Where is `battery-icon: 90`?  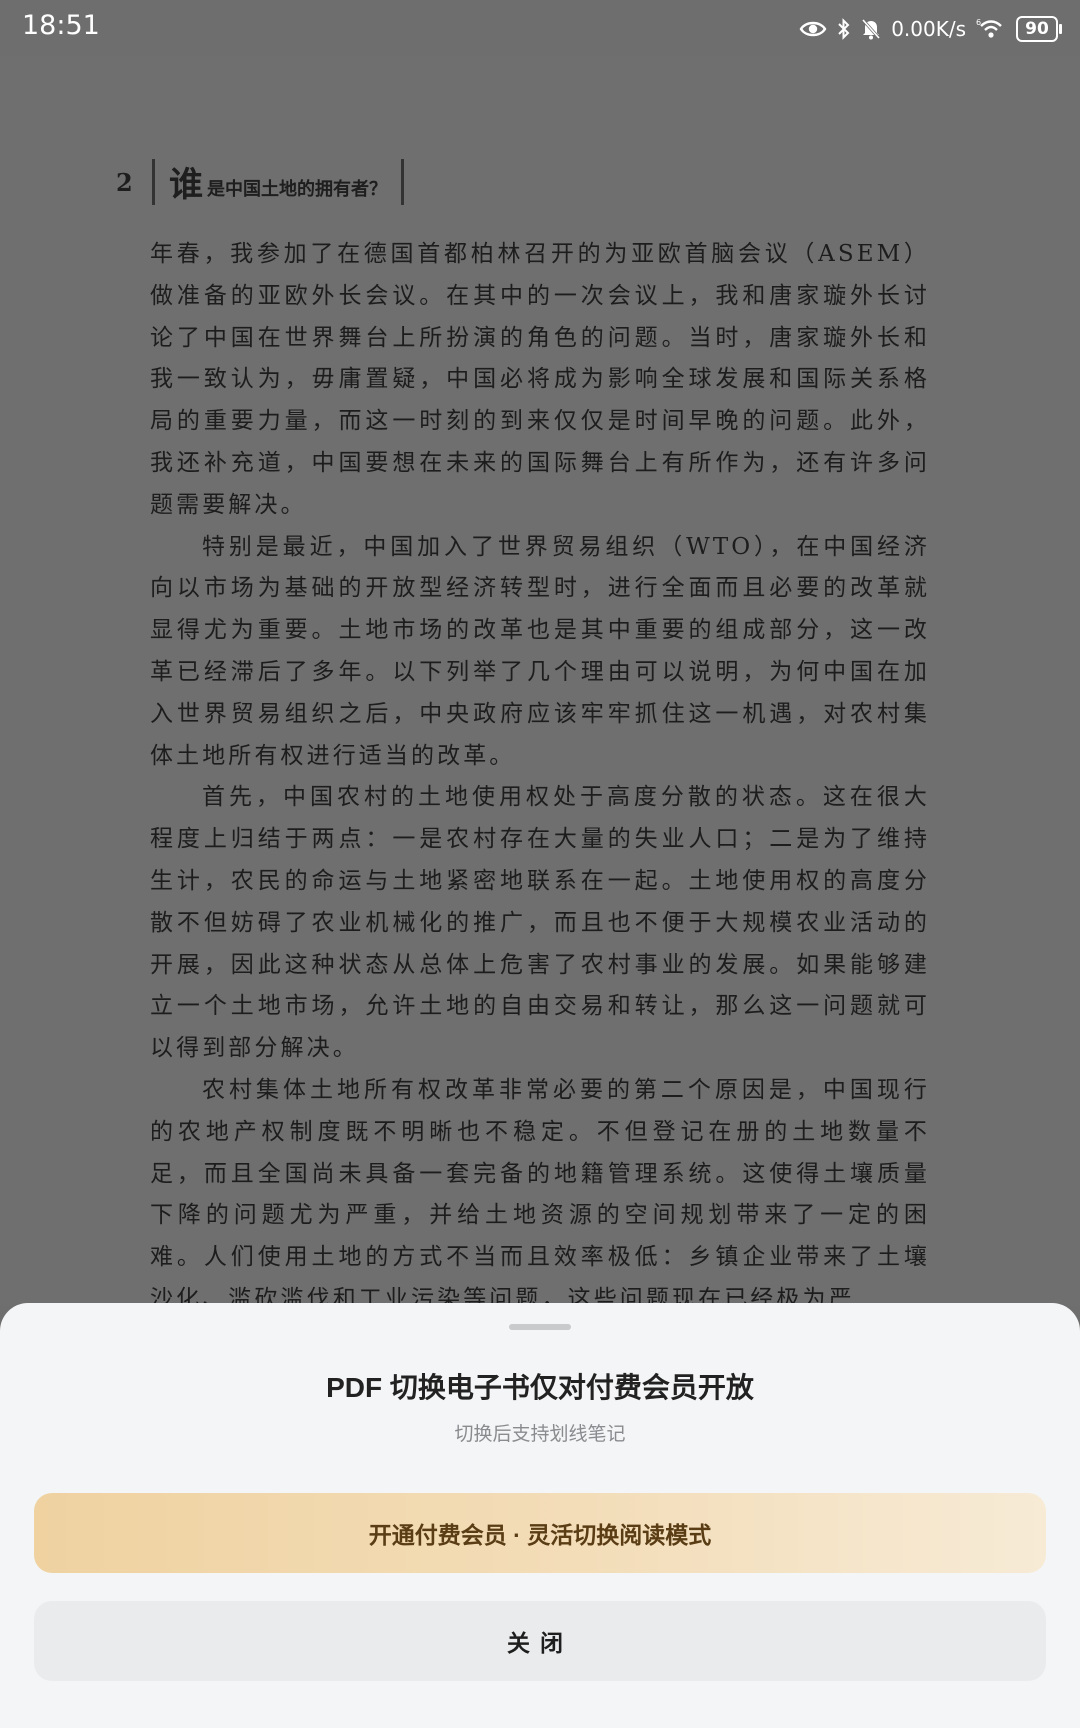 battery-icon: 90 is located at coordinates (1039, 29).